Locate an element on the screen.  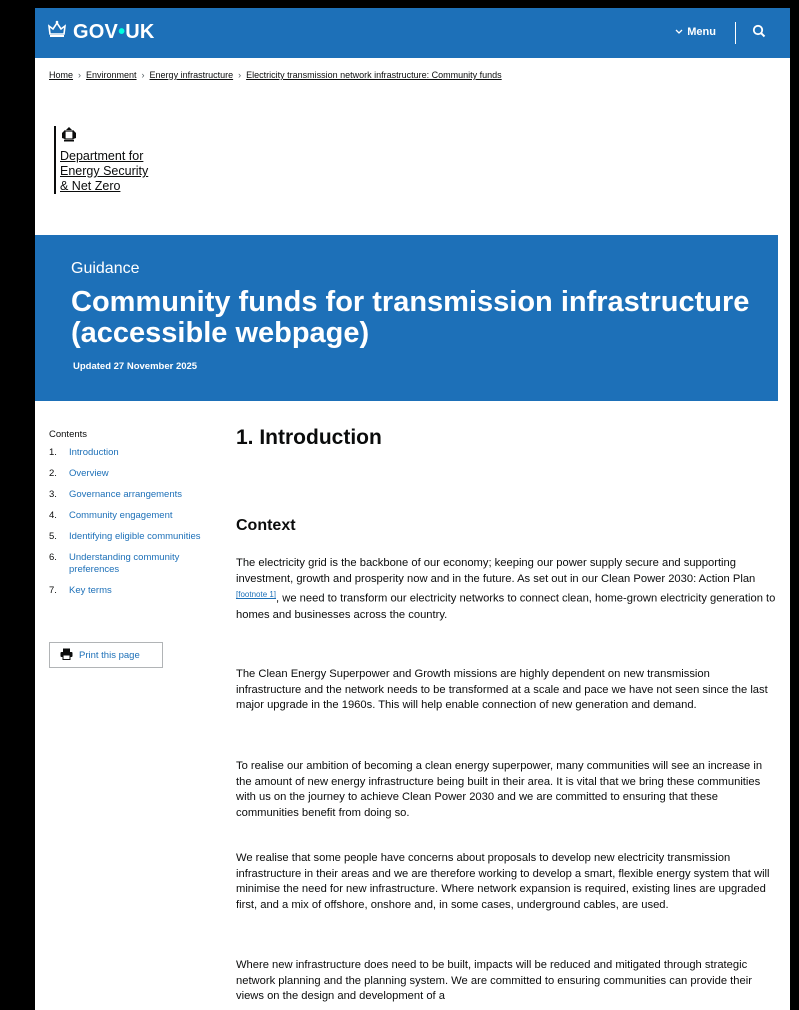
crest-icon is located at coordinates (104, 136).